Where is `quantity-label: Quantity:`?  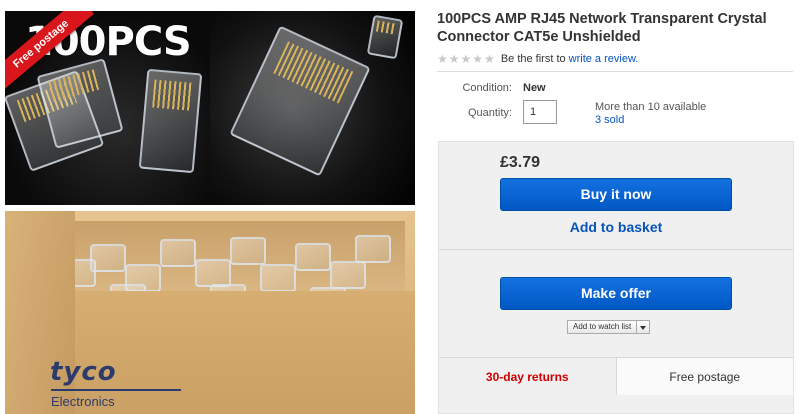 quantity-label: Quantity: is located at coordinates (489, 113).